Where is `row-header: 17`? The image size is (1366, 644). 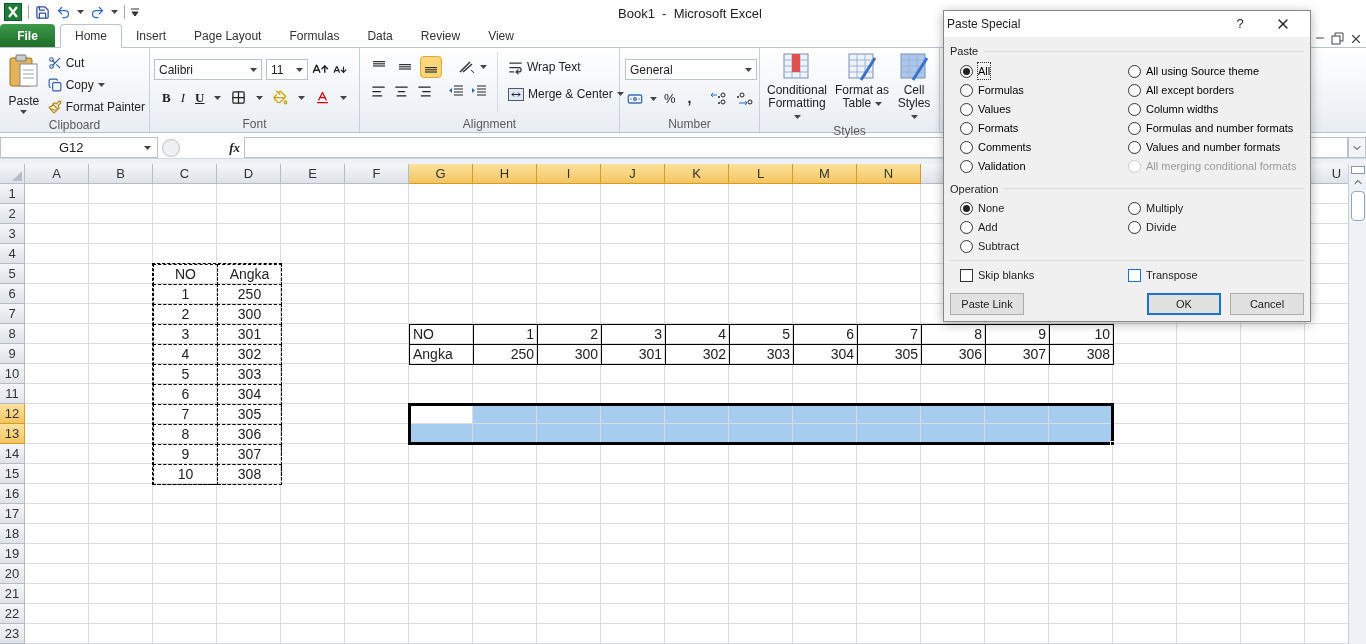 row-header: 17 is located at coordinates (12, 514).